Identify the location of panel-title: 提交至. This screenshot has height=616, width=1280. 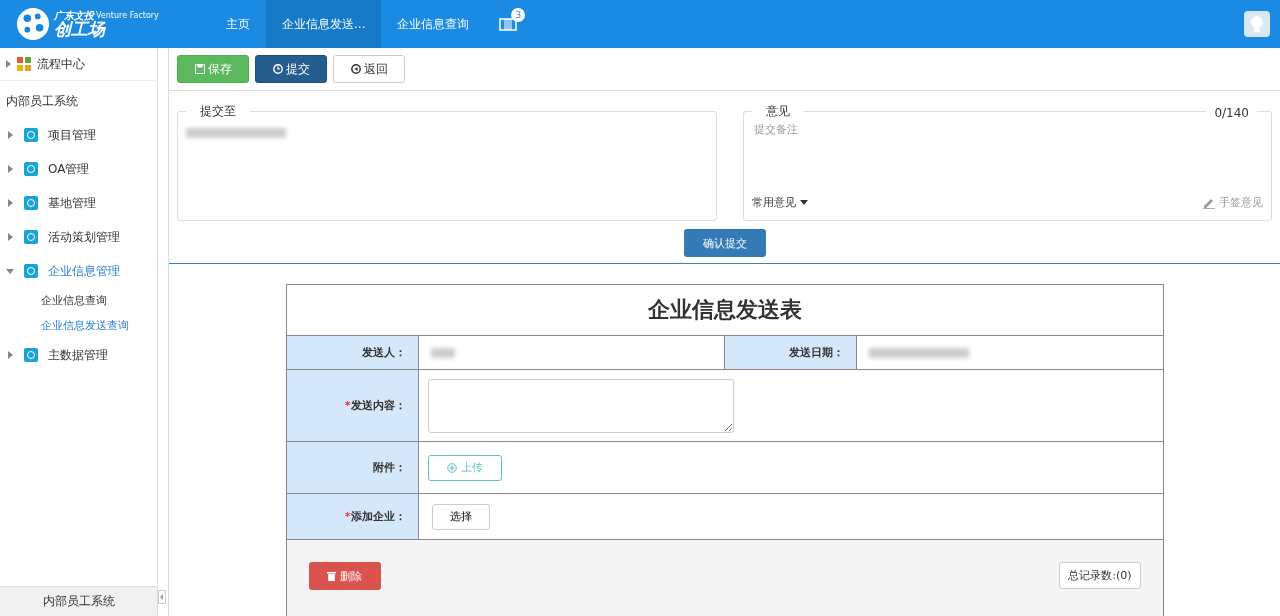
(218, 111).